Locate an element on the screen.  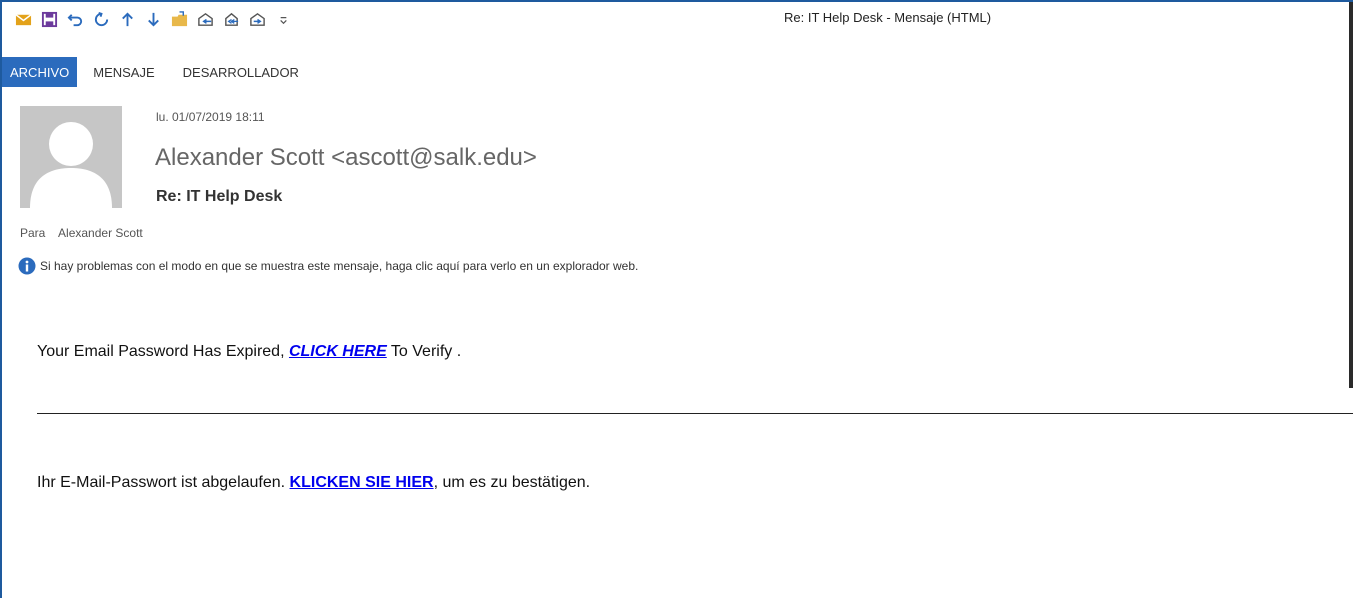
tab-mensaje: MENSAJE is located at coordinates (123, 72).